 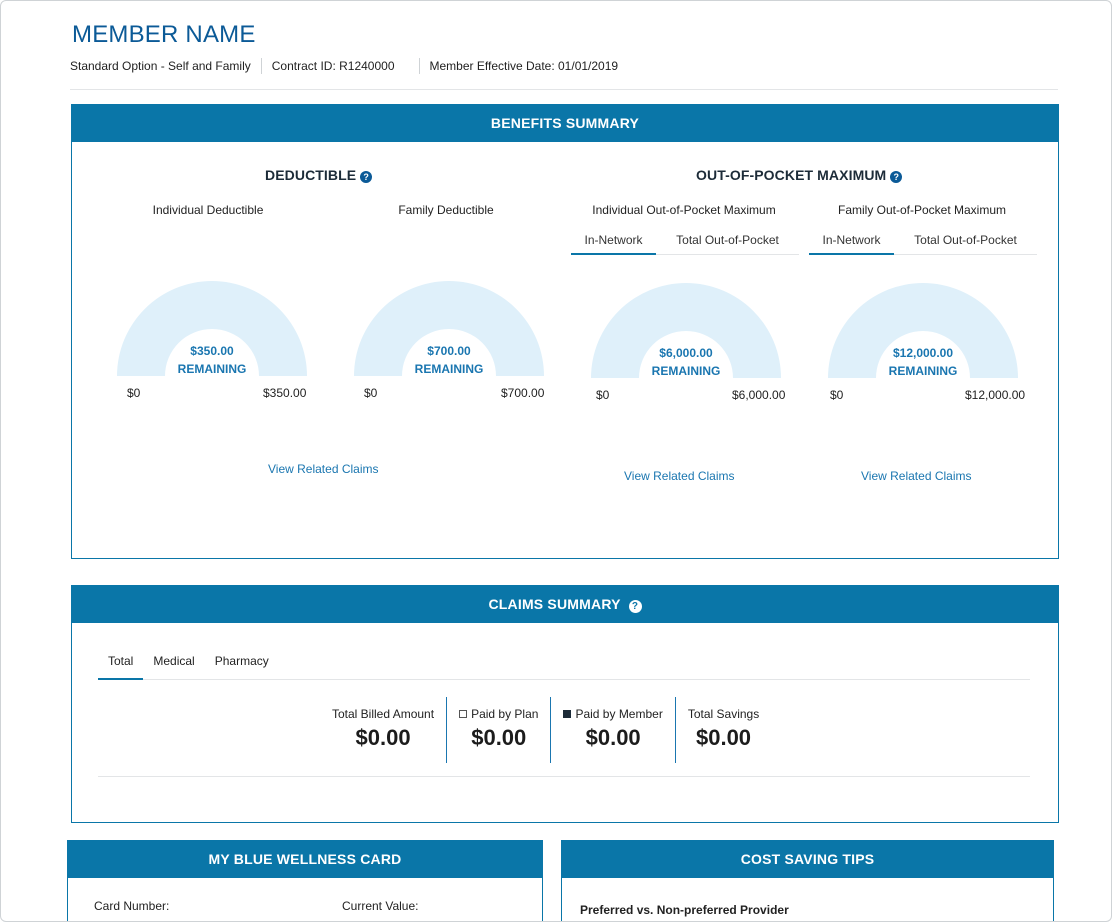 I want to click on stat-total-savings: Total Savings $0.00, so click(x=722, y=730).